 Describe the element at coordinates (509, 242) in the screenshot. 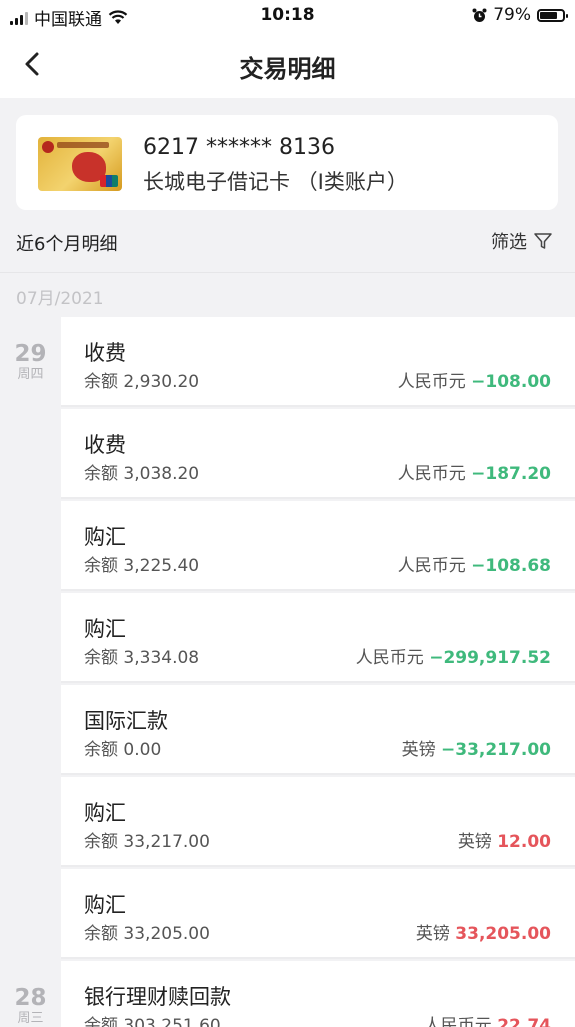

I see `filter-label: 筛选` at that location.